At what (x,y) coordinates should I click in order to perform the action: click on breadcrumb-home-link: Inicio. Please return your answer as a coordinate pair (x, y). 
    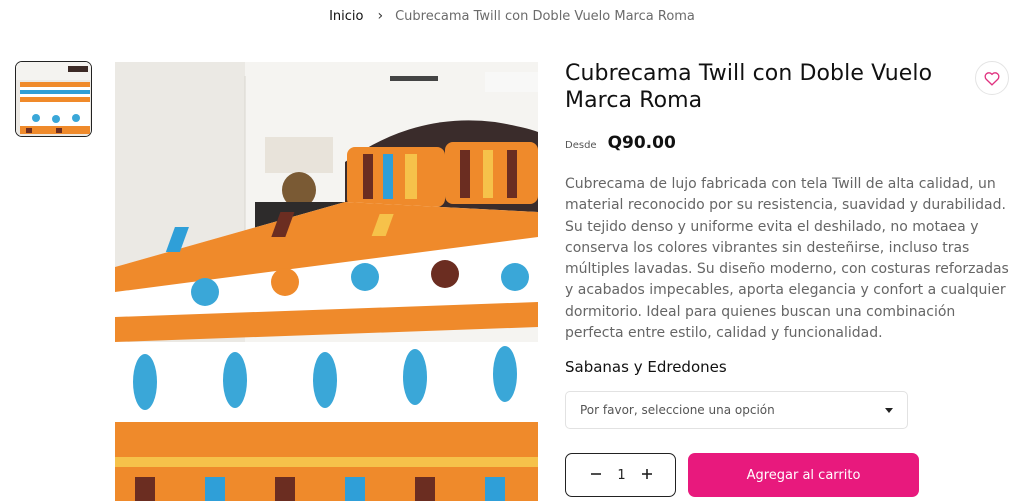
    Looking at the image, I should click on (346, 16).